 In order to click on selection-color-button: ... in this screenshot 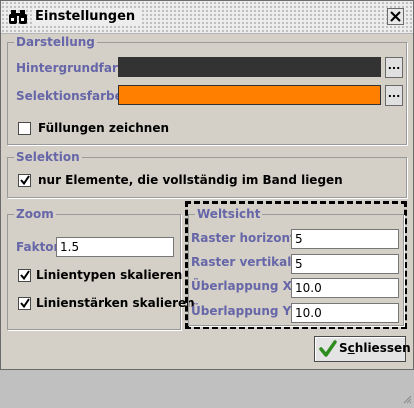, I will do `click(394, 95)`.